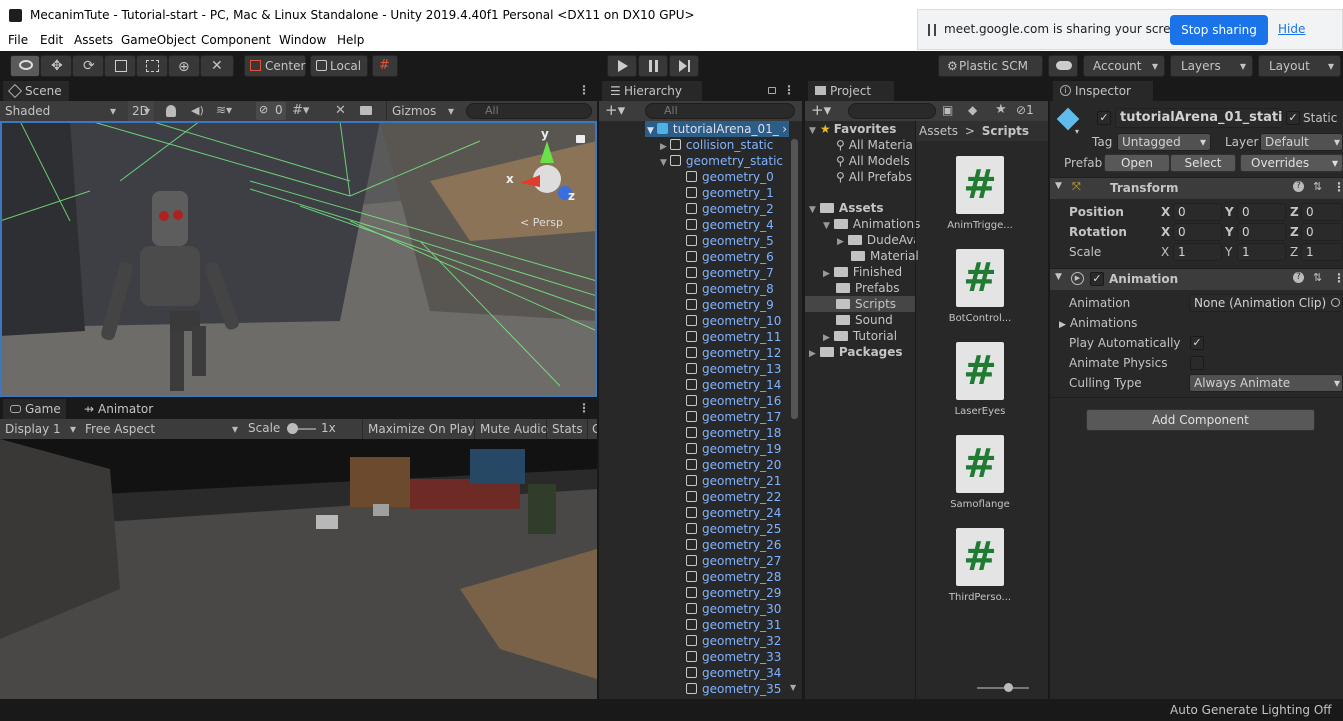 The width and height of the screenshot is (1343, 721). Describe the element at coordinates (171, 111) in the screenshot. I see `lighting-icon` at that location.